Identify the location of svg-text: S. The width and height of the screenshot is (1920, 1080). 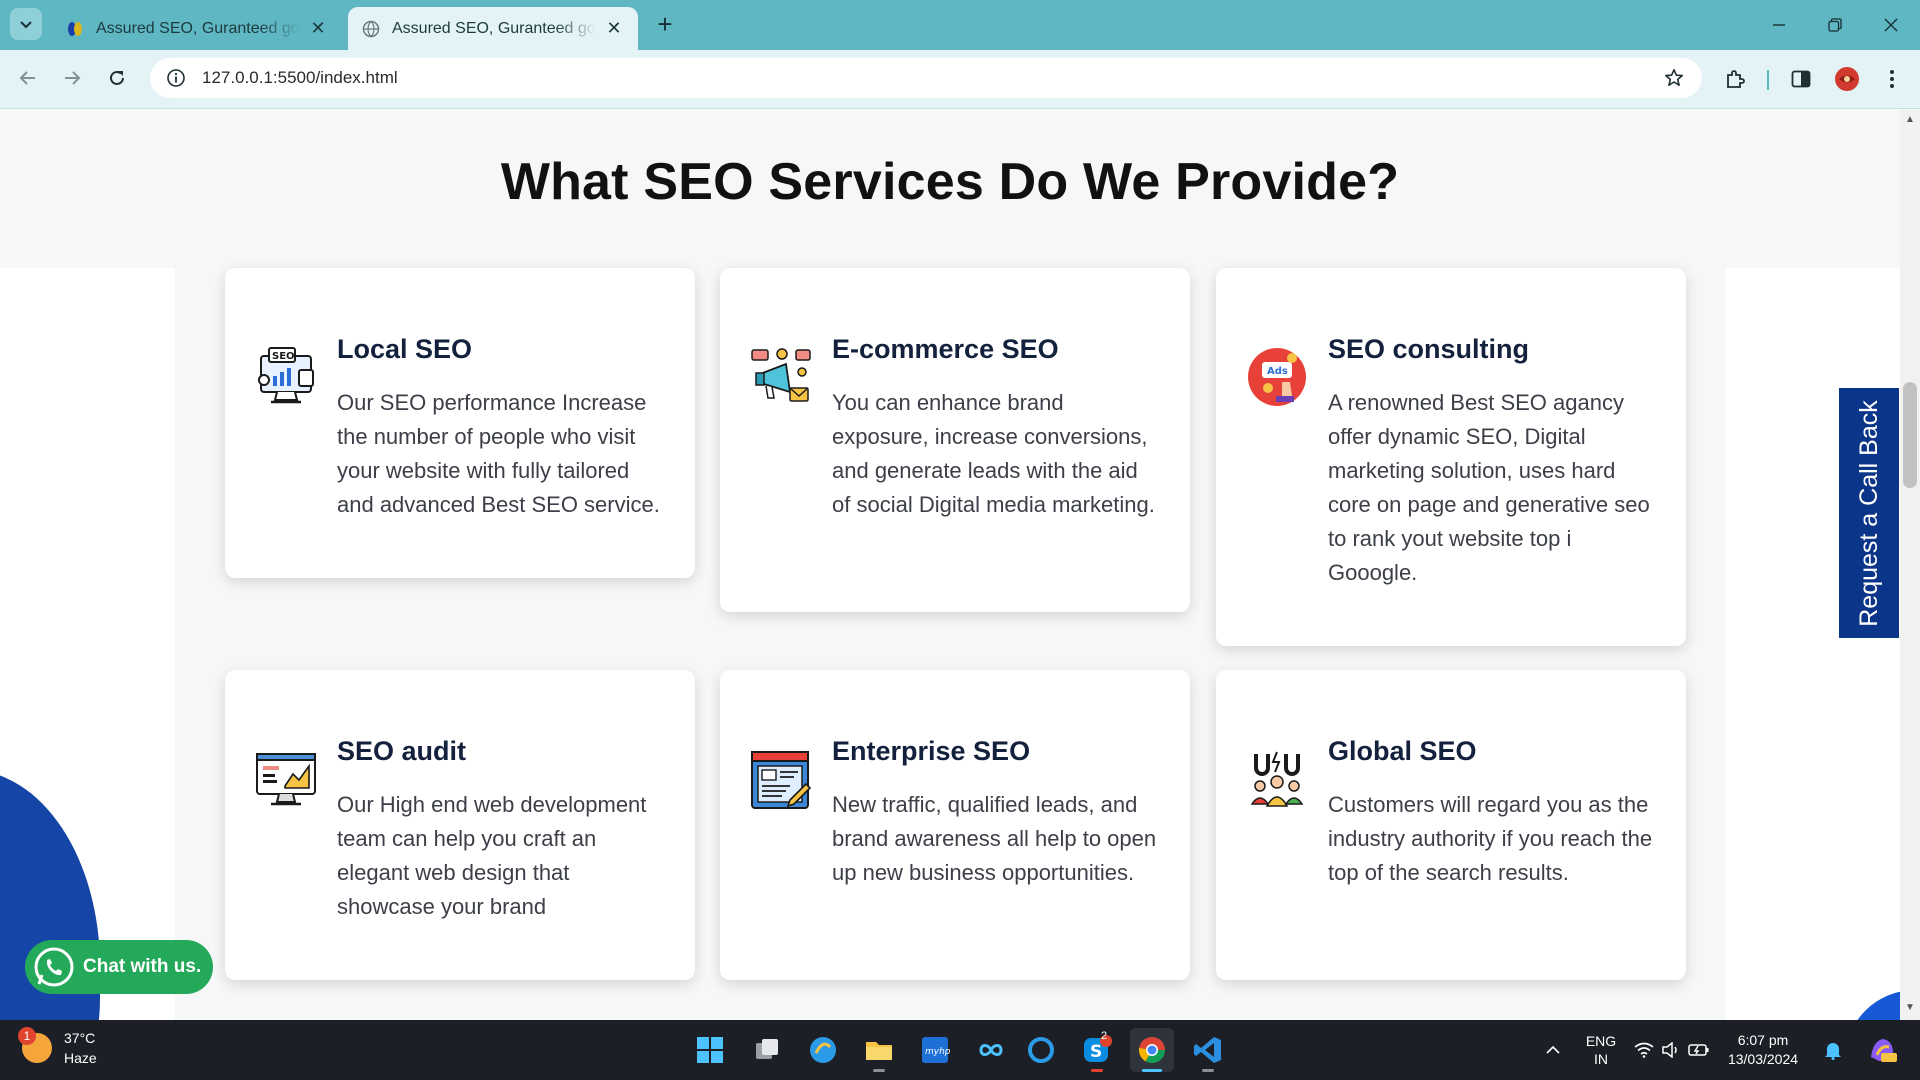
(1096, 1052).